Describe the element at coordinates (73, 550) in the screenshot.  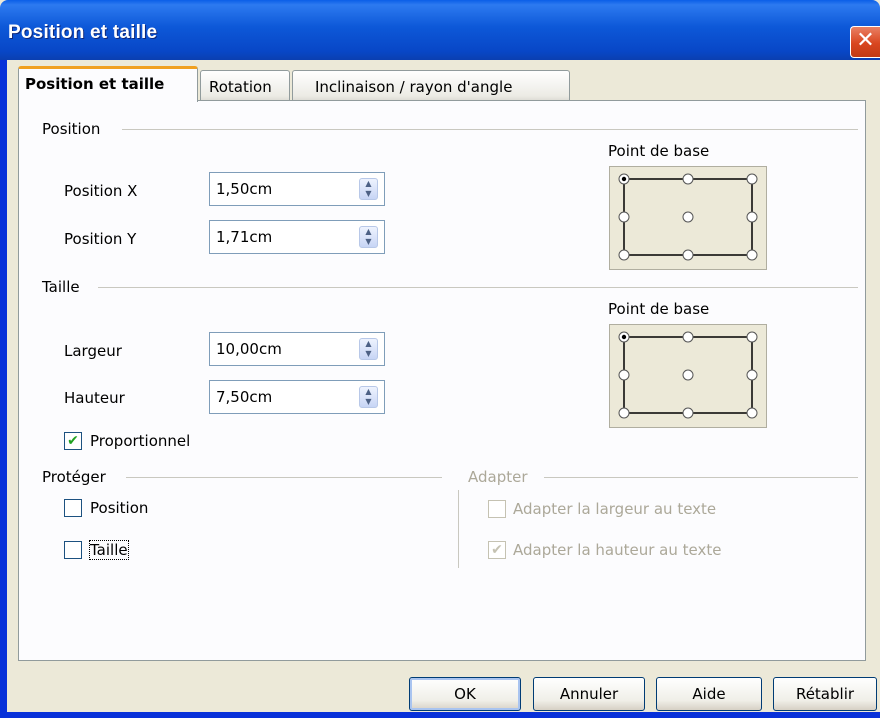
I see `protect-size-checkbox` at that location.